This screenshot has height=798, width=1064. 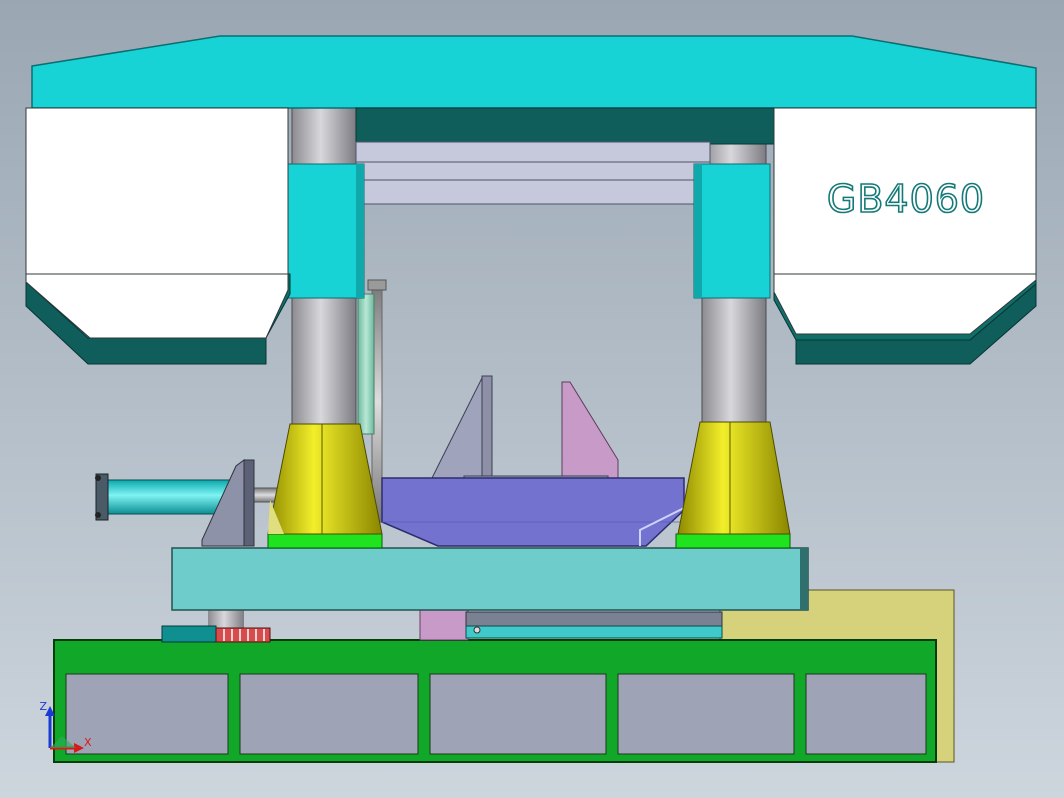 I want to click on left-sleeve-shade, so click(x=360, y=231).